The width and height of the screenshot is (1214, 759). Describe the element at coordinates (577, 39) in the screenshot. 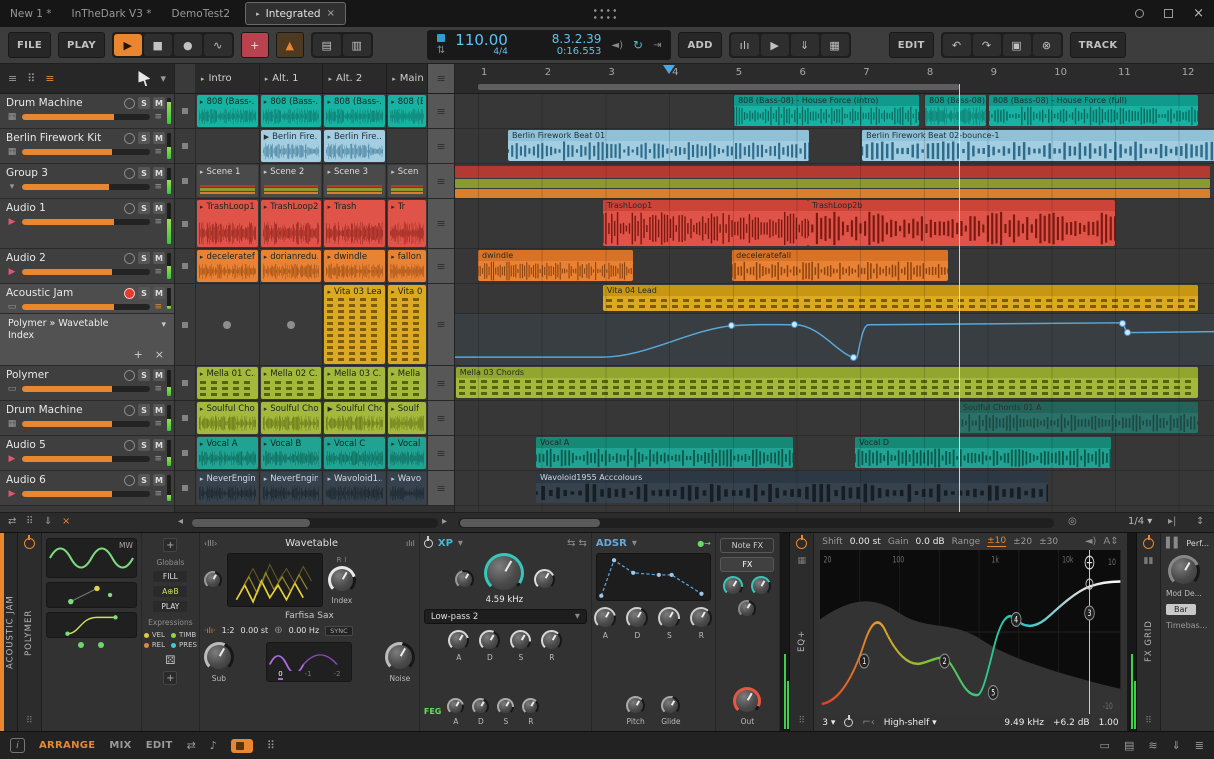

I see `position-display: 8.3.2.39` at that location.